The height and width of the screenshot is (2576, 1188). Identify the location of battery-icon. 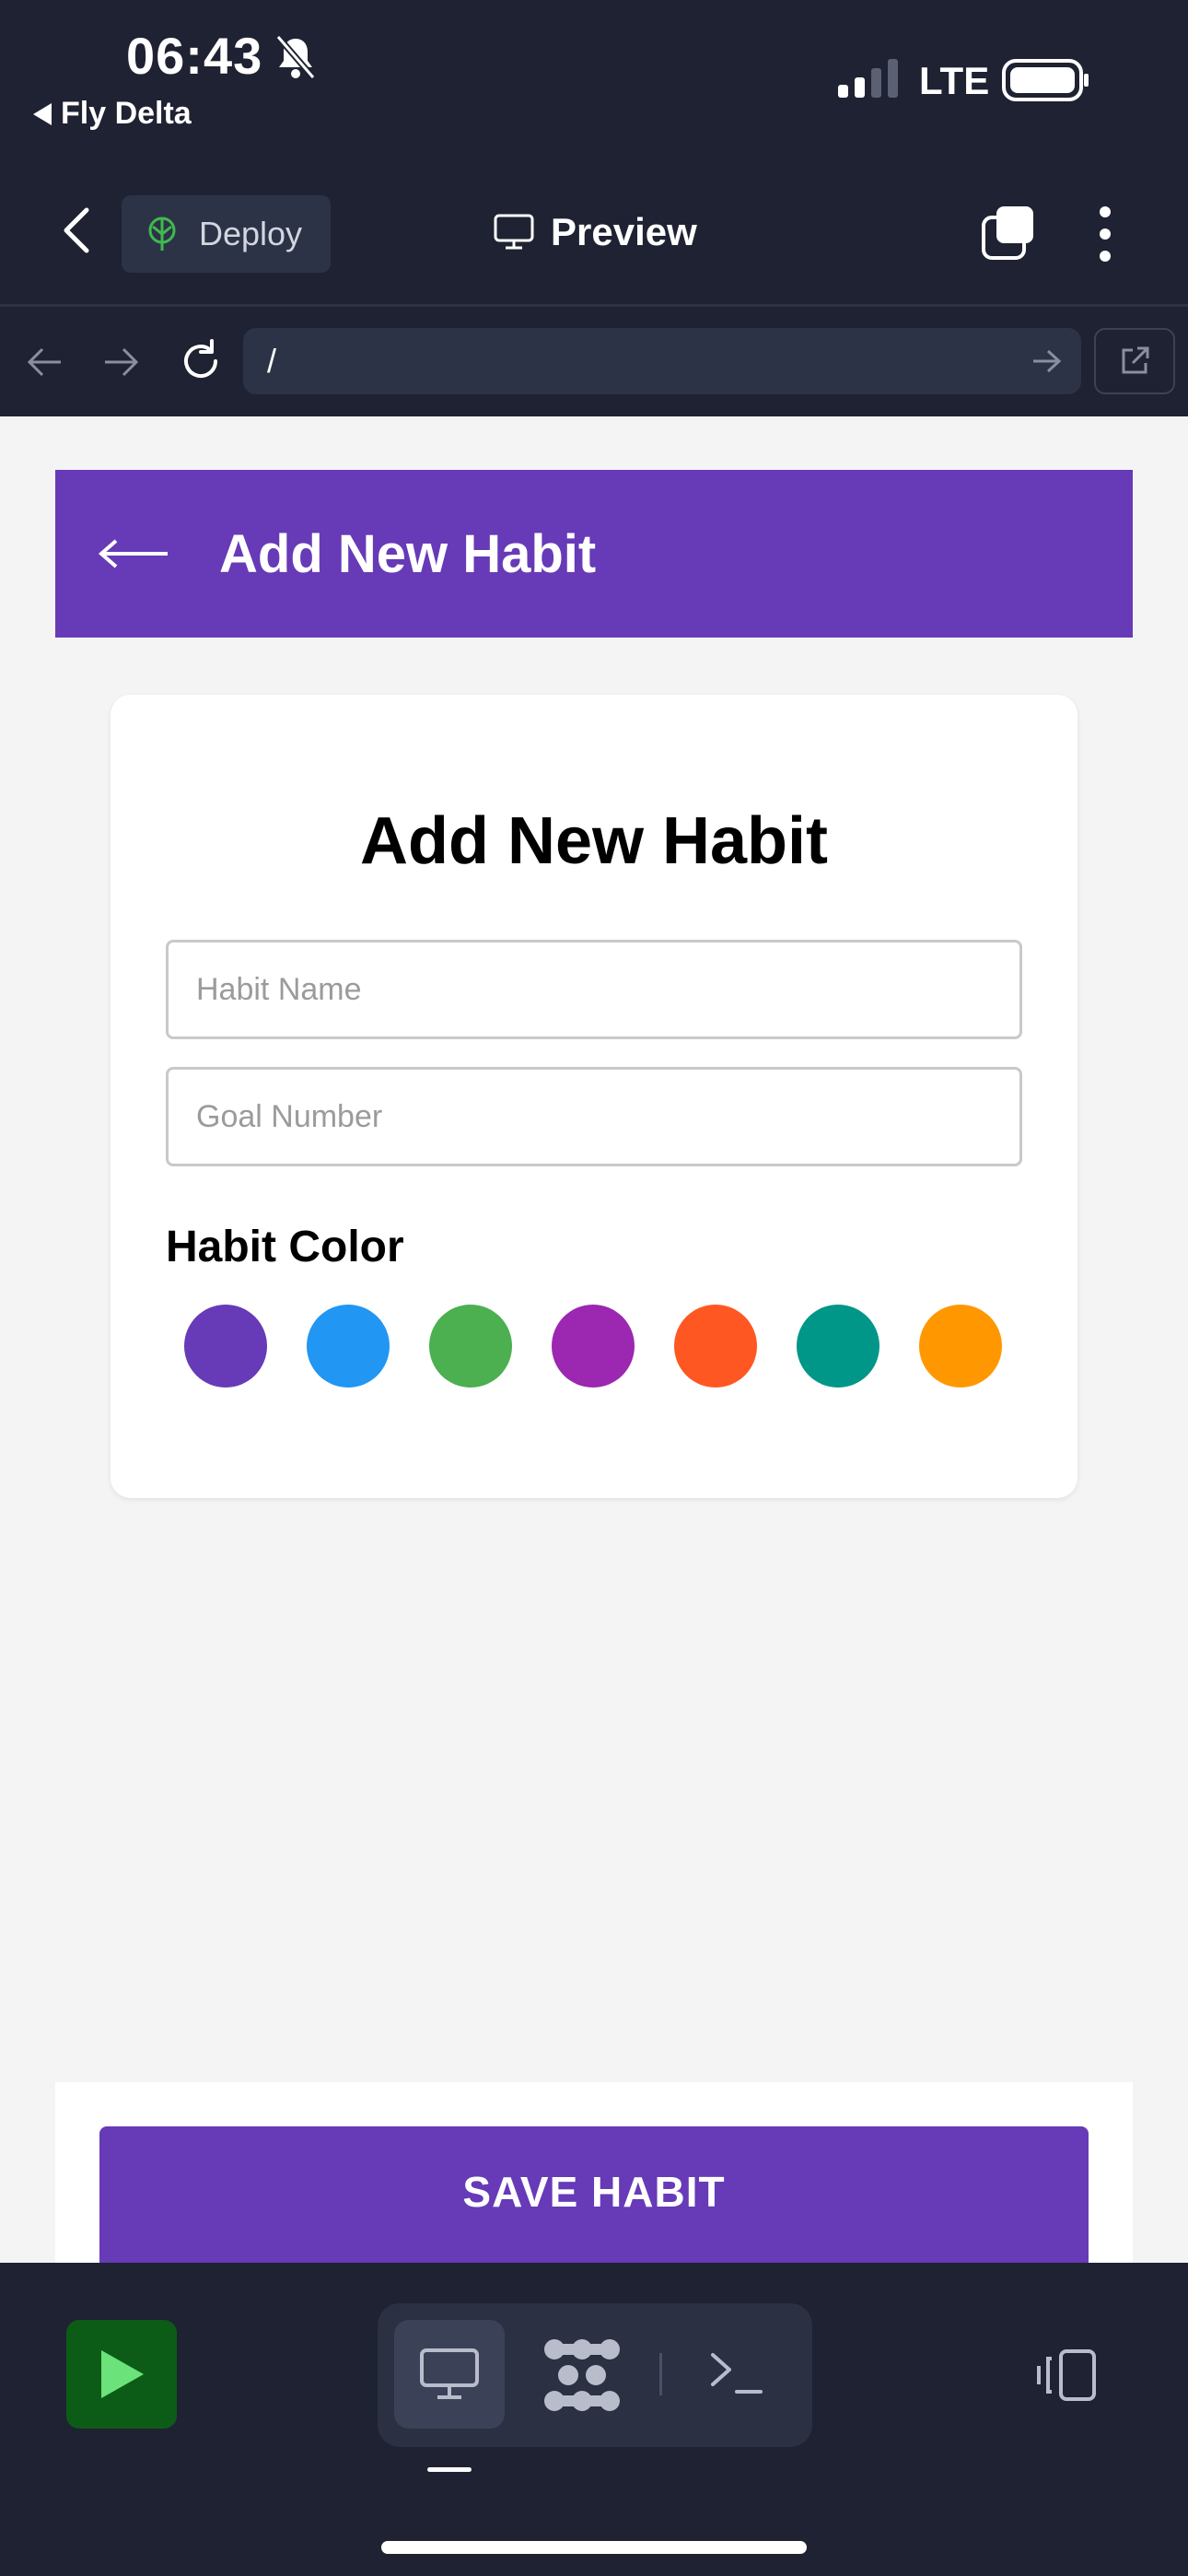
(1045, 80).